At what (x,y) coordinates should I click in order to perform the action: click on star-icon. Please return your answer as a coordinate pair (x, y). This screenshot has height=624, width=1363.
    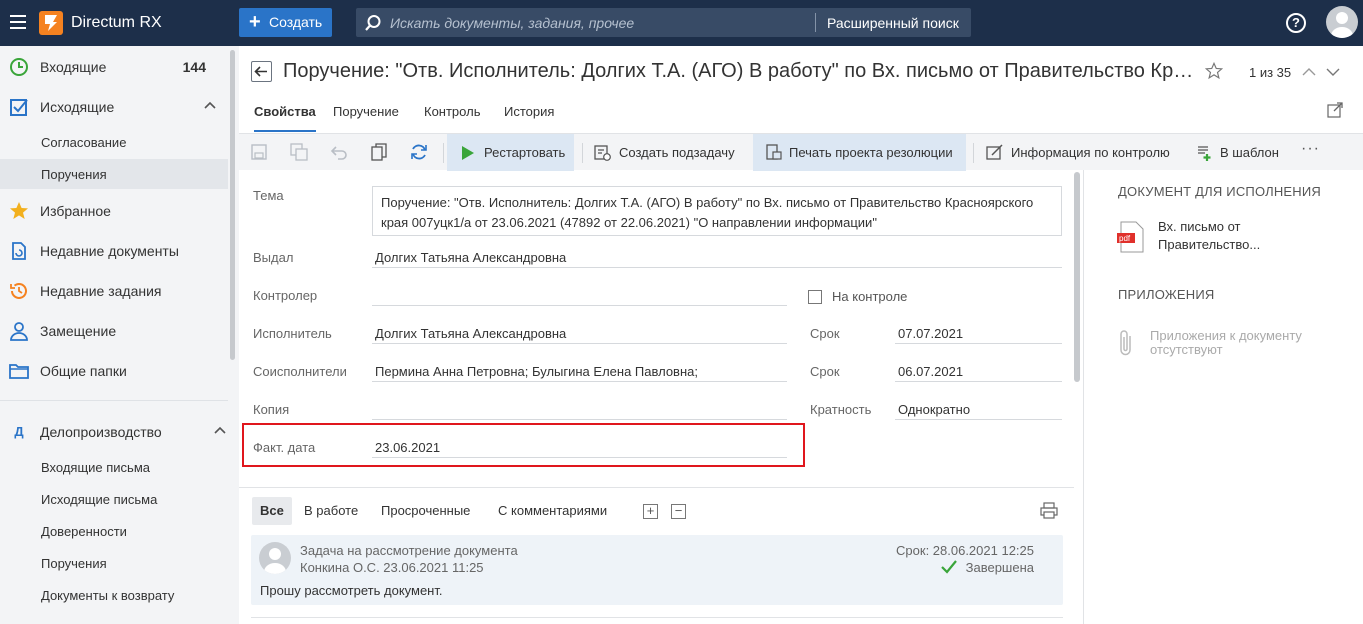
    Looking at the image, I should click on (1214, 71).